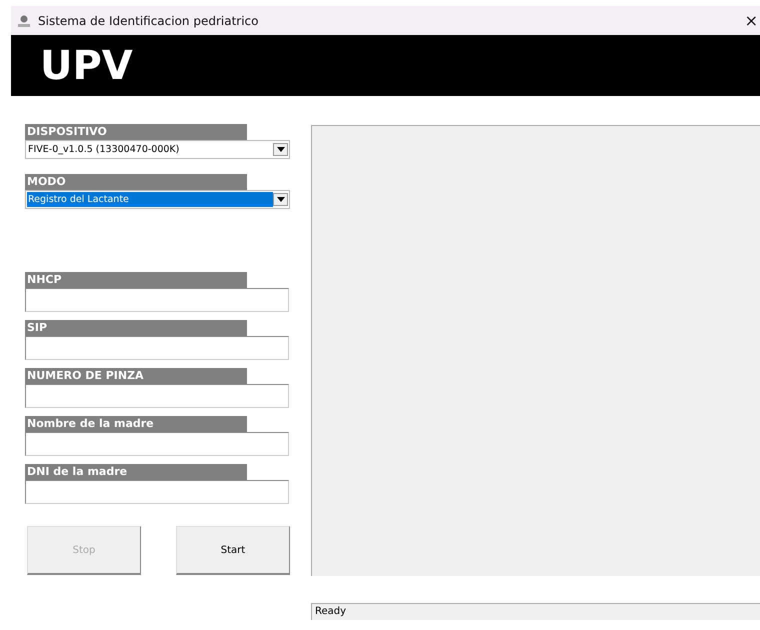 This screenshot has height=630, width=760. Describe the element at coordinates (136, 182) in the screenshot. I see `field-label: MODO` at that location.